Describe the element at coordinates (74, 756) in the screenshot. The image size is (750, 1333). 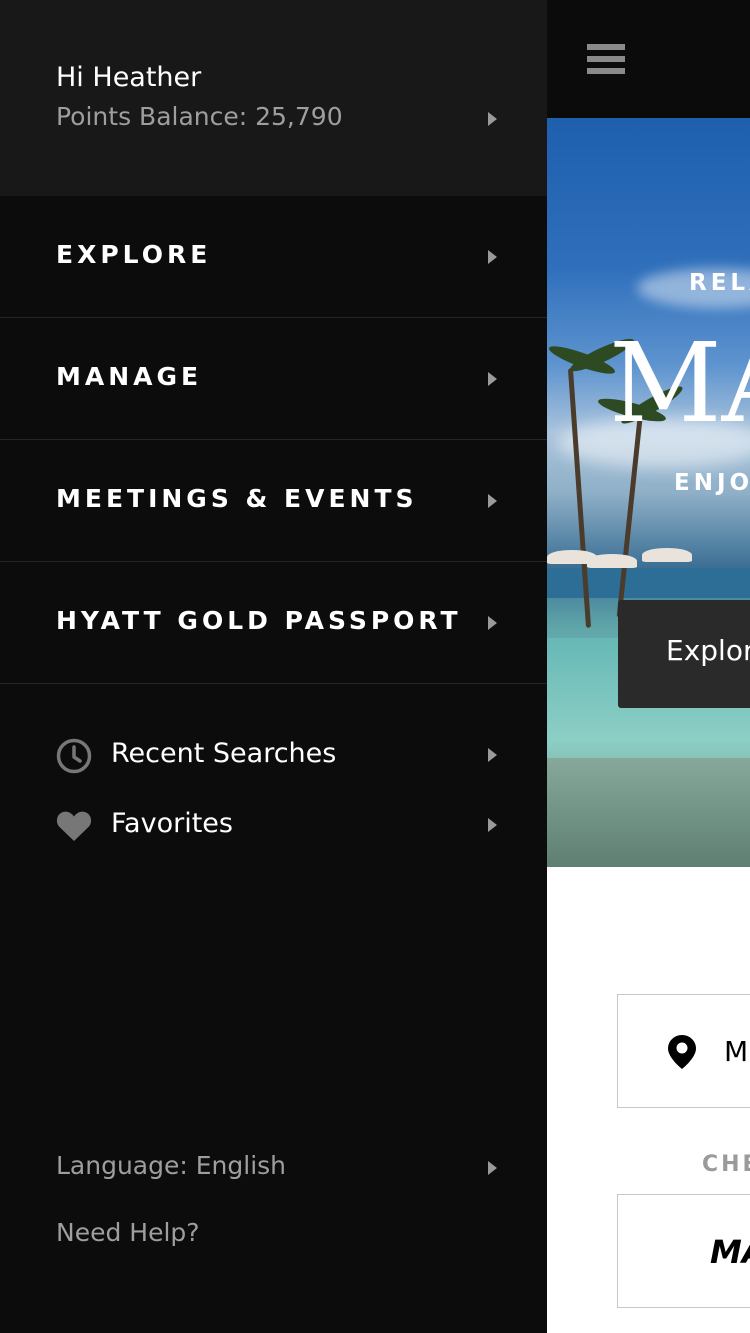
I see `clock-icon` at that location.